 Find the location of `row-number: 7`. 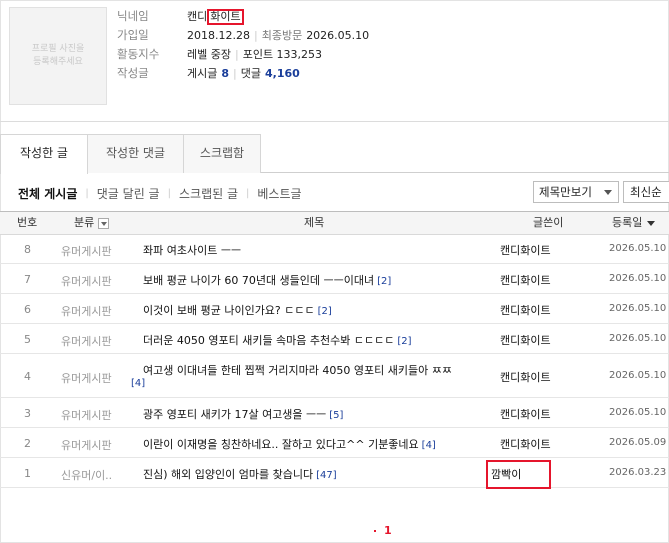

row-number: 7 is located at coordinates (27, 279).